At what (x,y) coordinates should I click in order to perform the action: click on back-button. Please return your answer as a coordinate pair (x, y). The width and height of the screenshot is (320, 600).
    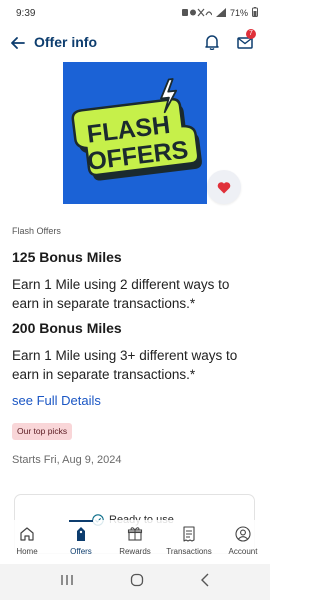
    Looking at the image, I should click on (18, 43).